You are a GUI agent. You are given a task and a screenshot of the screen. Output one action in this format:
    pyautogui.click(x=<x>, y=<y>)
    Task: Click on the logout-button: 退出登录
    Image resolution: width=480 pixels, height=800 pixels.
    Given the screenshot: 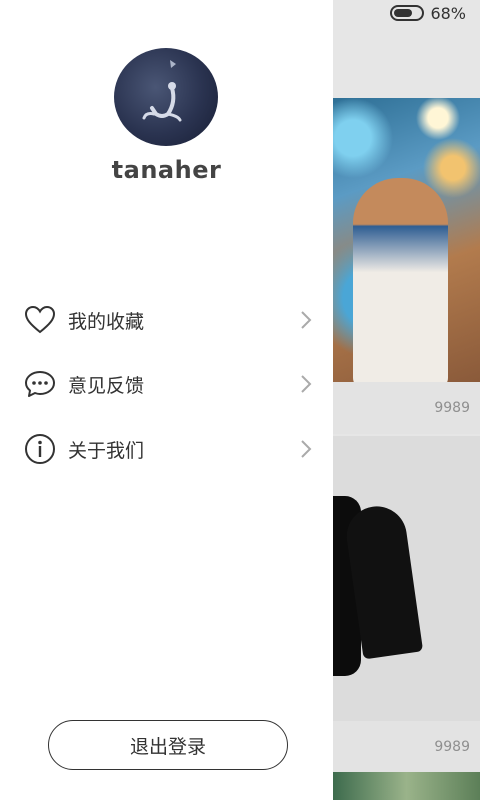 What is the action you would take?
    pyautogui.click(x=168, y=745)
    